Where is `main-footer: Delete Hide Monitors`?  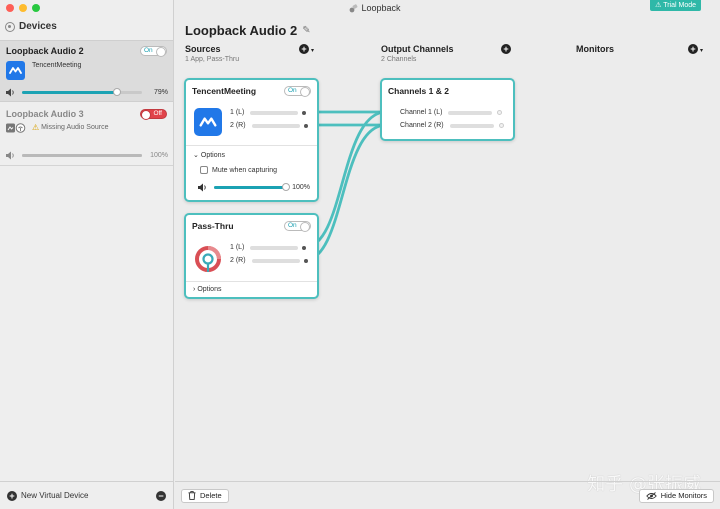 main-footer: Delete Hide Monitors is located at coordinates (447, 495).